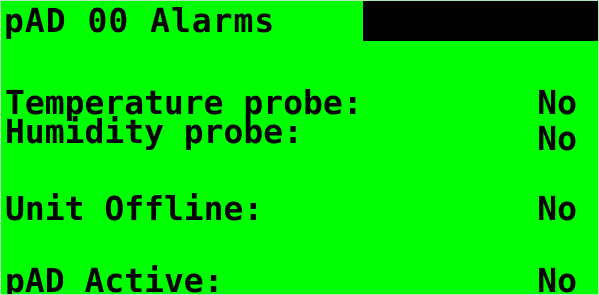 This screenshot has height=295, width=599. I want to click on page-title: pAD 00 Alarms, so click(140, 20).